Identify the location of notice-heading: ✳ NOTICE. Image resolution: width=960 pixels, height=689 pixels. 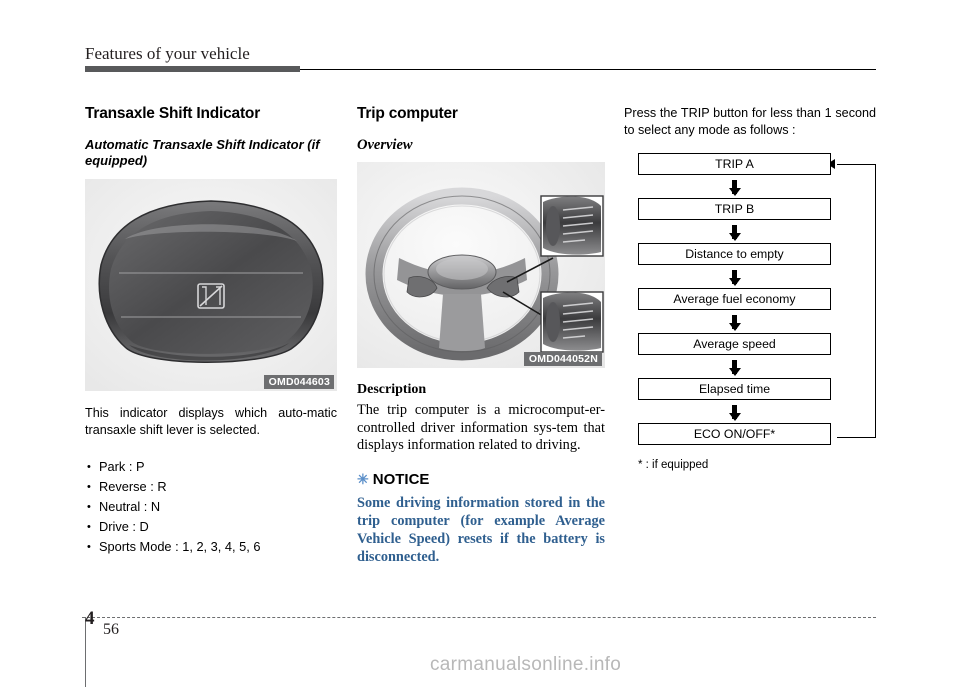
(481, 479).